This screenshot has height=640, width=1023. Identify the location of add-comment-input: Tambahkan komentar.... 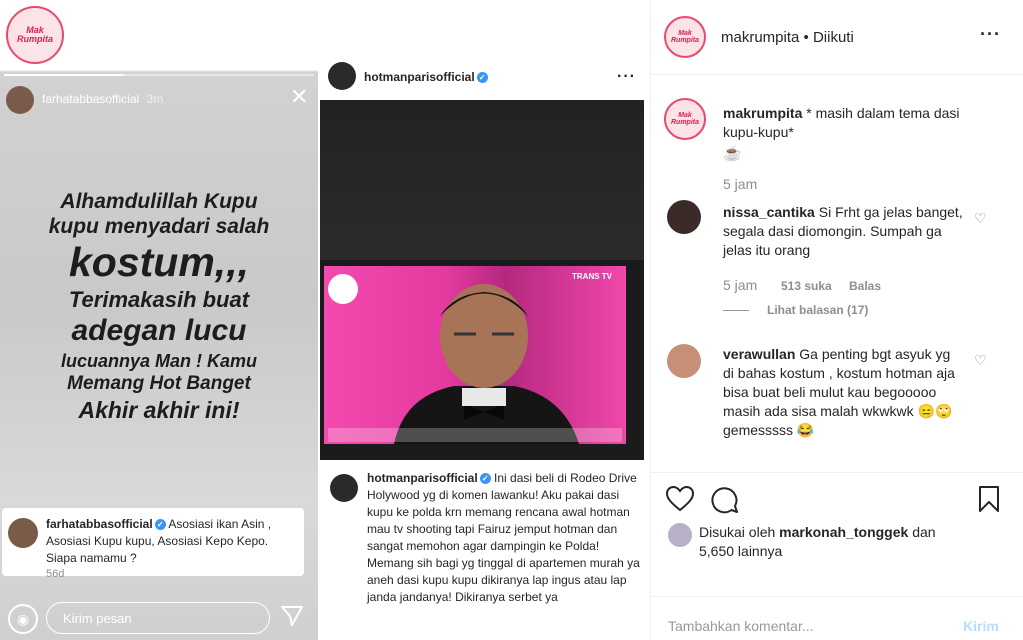
(741, 626).